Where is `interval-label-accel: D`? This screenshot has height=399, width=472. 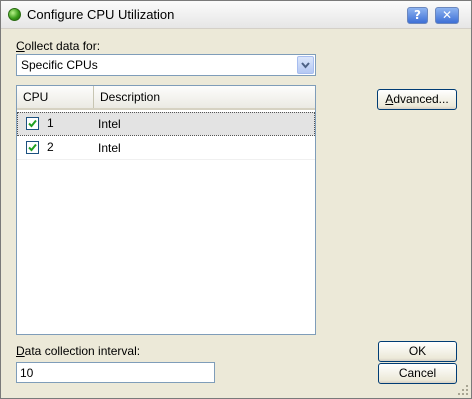 interval-label-accel: D is located at coordinates (20, 351).